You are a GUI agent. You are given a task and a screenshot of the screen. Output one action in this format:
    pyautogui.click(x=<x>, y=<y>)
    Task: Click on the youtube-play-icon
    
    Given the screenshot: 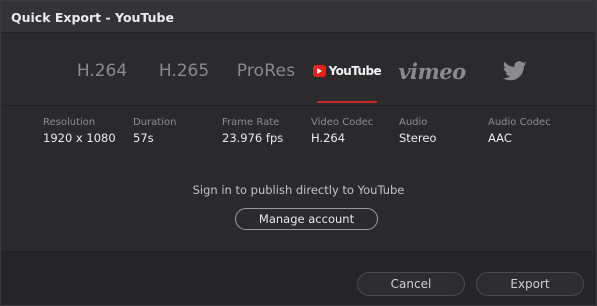 What is the action you would take?
    pyautogui.click(x=319, y=71)
    